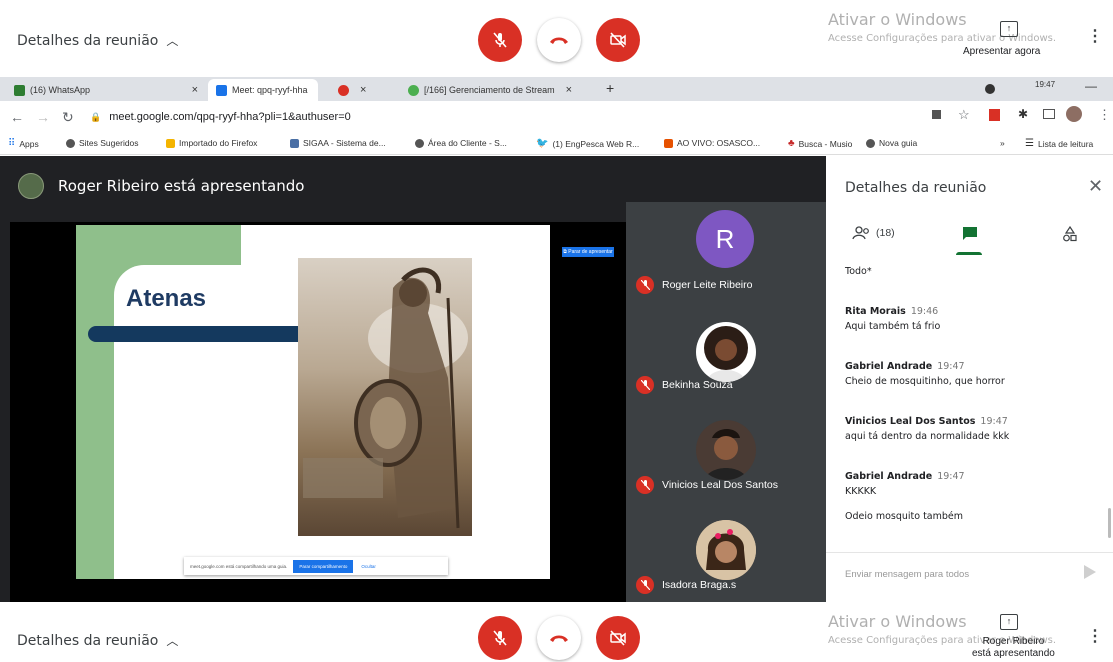 The width and height of the screenshot is (1113, 662). Describe the element at coordinates (668, 143) in the screenshot. I see `calendar-icon` at that location.